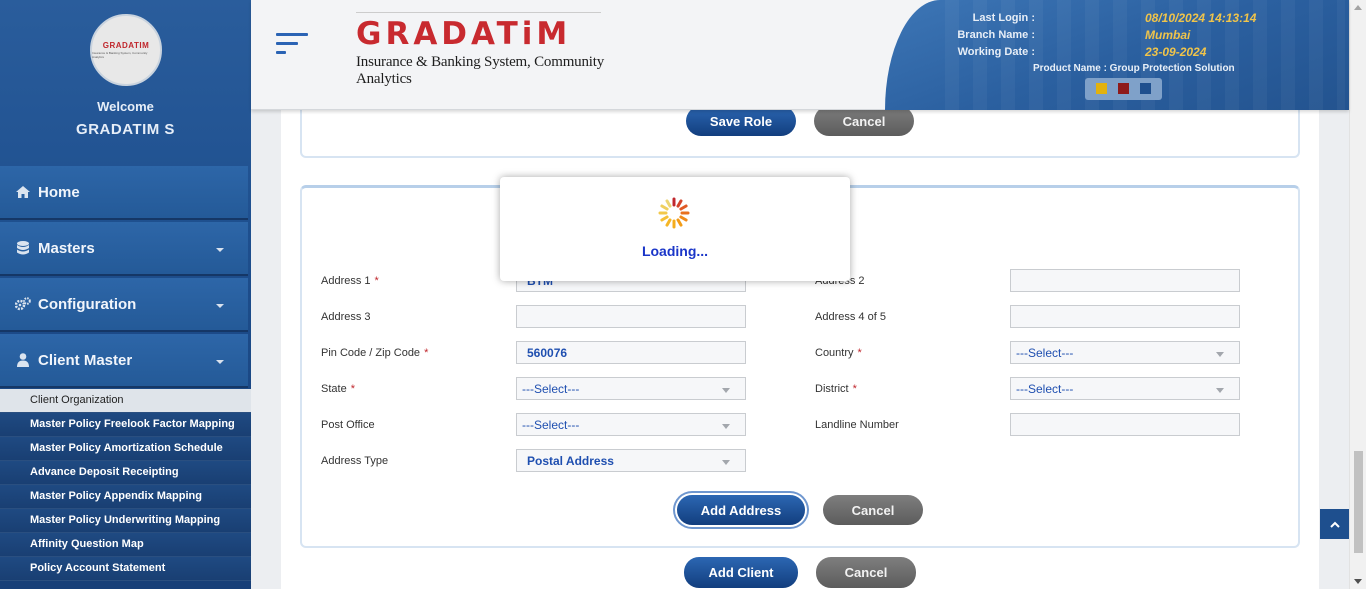 This screenshot has width=1366, height=589. Describe the element at coordinates (836, 389) in the screenshot. I see `district-label: District *` at that location.